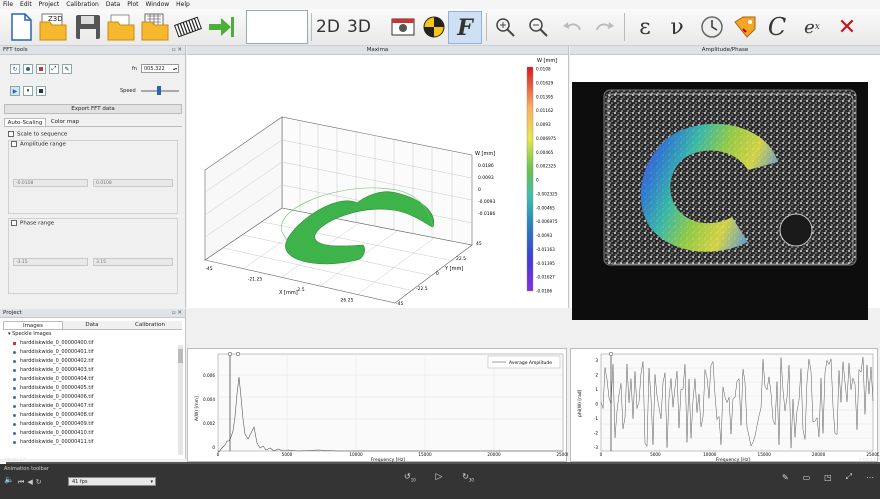  Describe the element at coordinates (359, 27) in the screenshot. I see `view-3d-button: 3D` at that location.